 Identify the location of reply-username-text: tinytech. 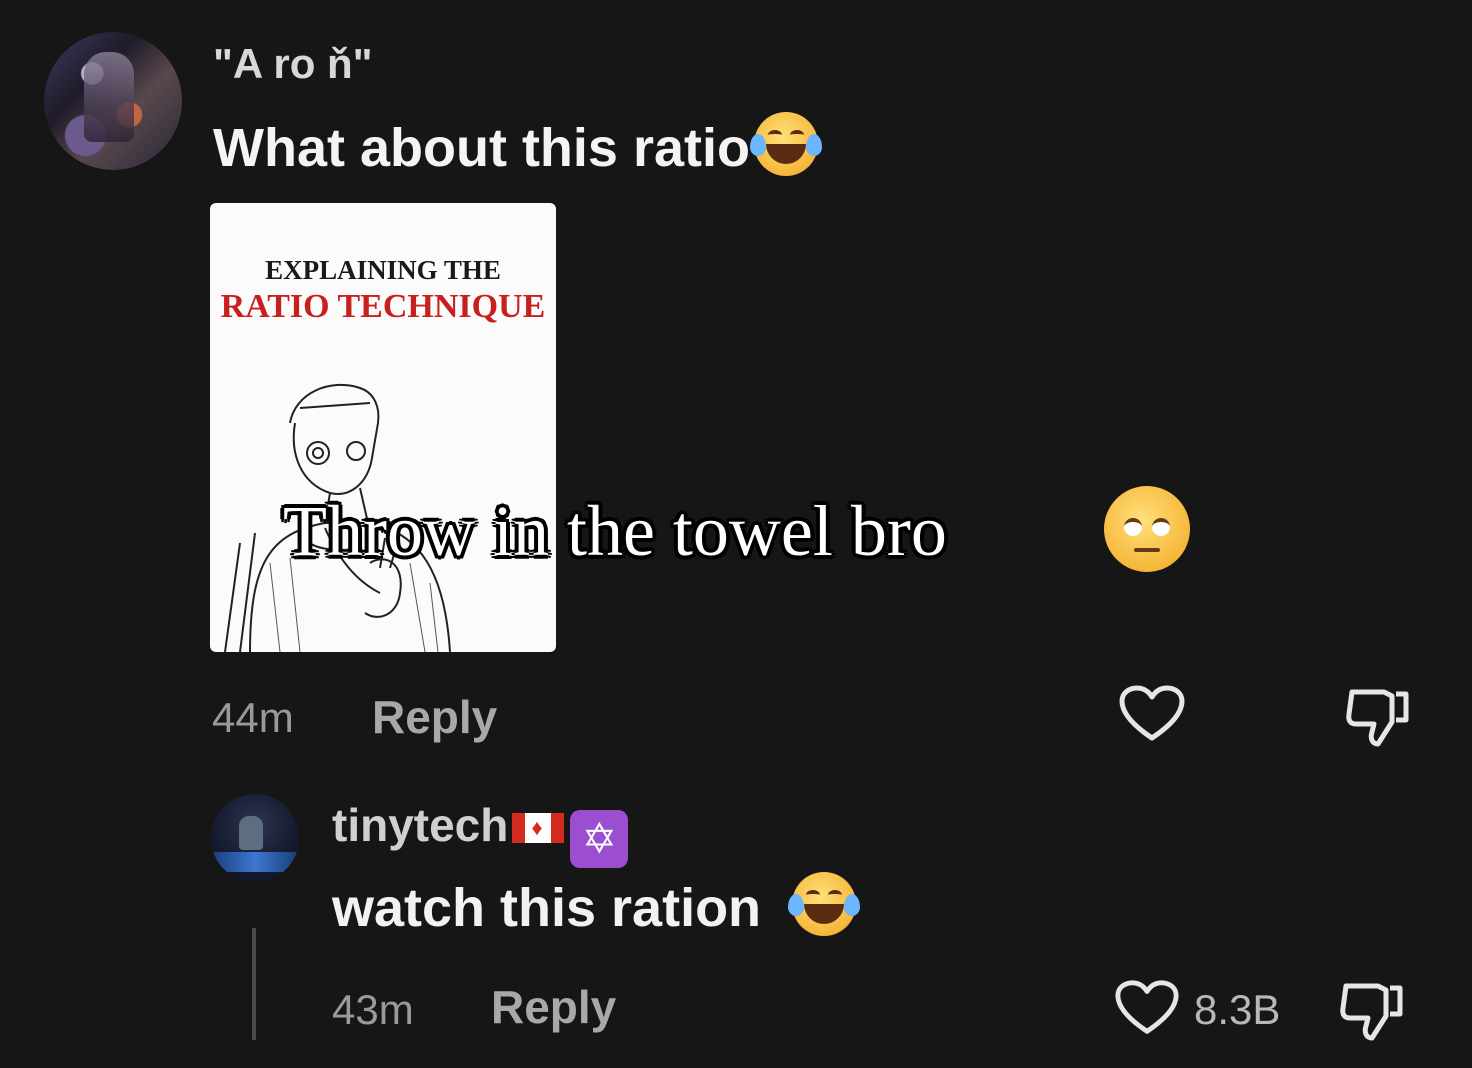
(420, 825).